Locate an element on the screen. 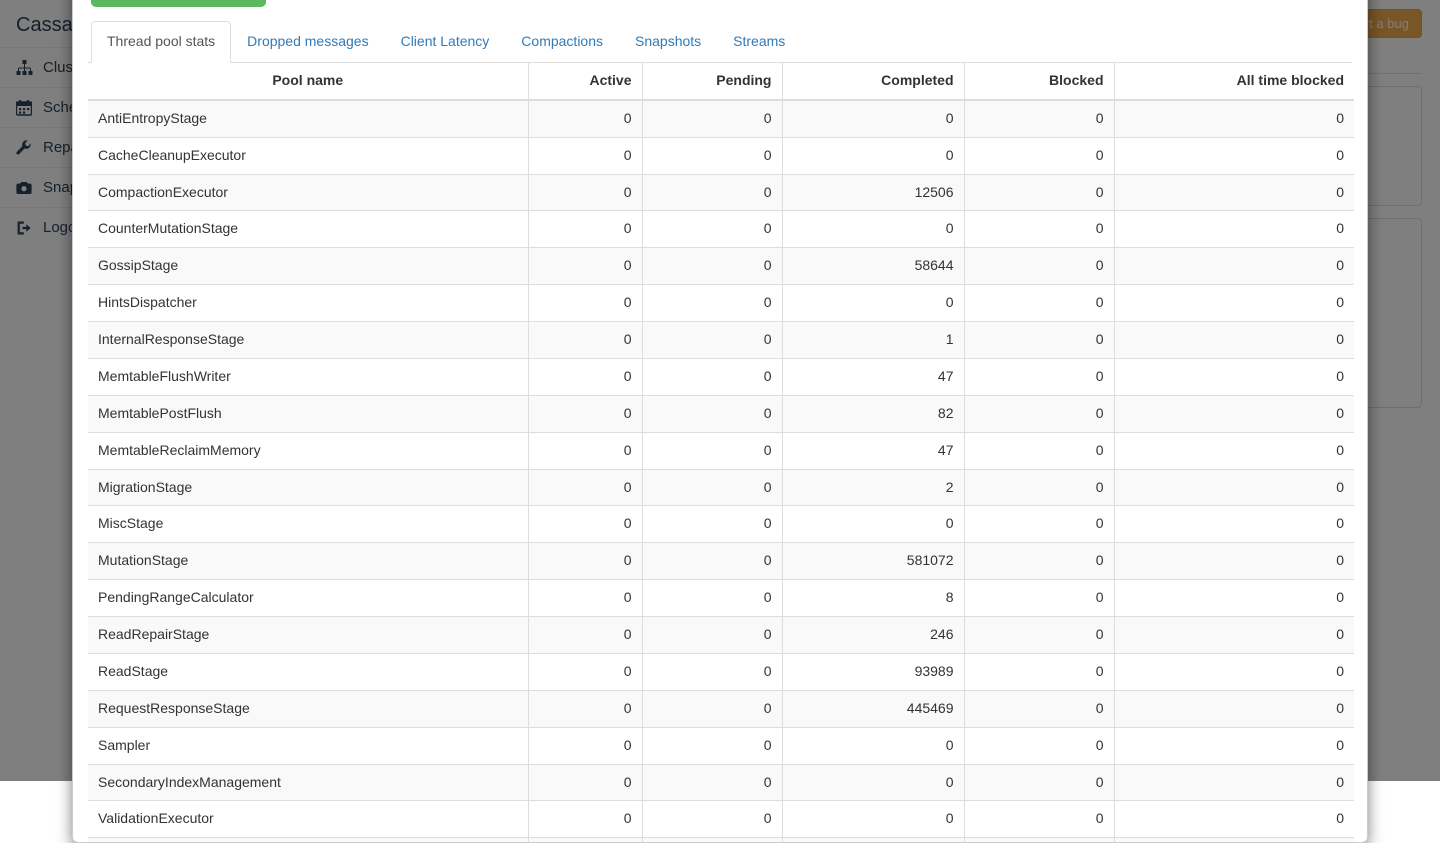  status-badge: NORMAL - UP is located at coordinates (178, 3).